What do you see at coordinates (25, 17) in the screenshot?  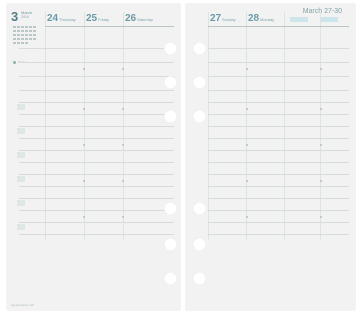 I see `year-label: 2016` at bounding box center [25, 17].